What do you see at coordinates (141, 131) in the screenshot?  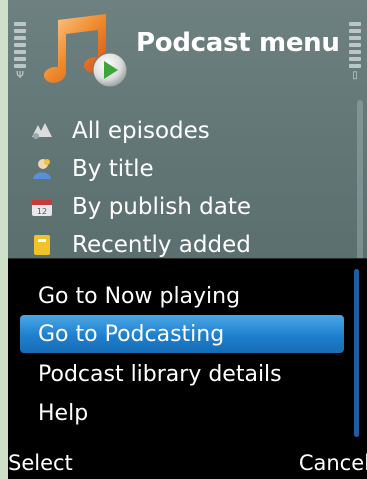 I see `list-item-label: All episodes` at bounding box center [141, 131].